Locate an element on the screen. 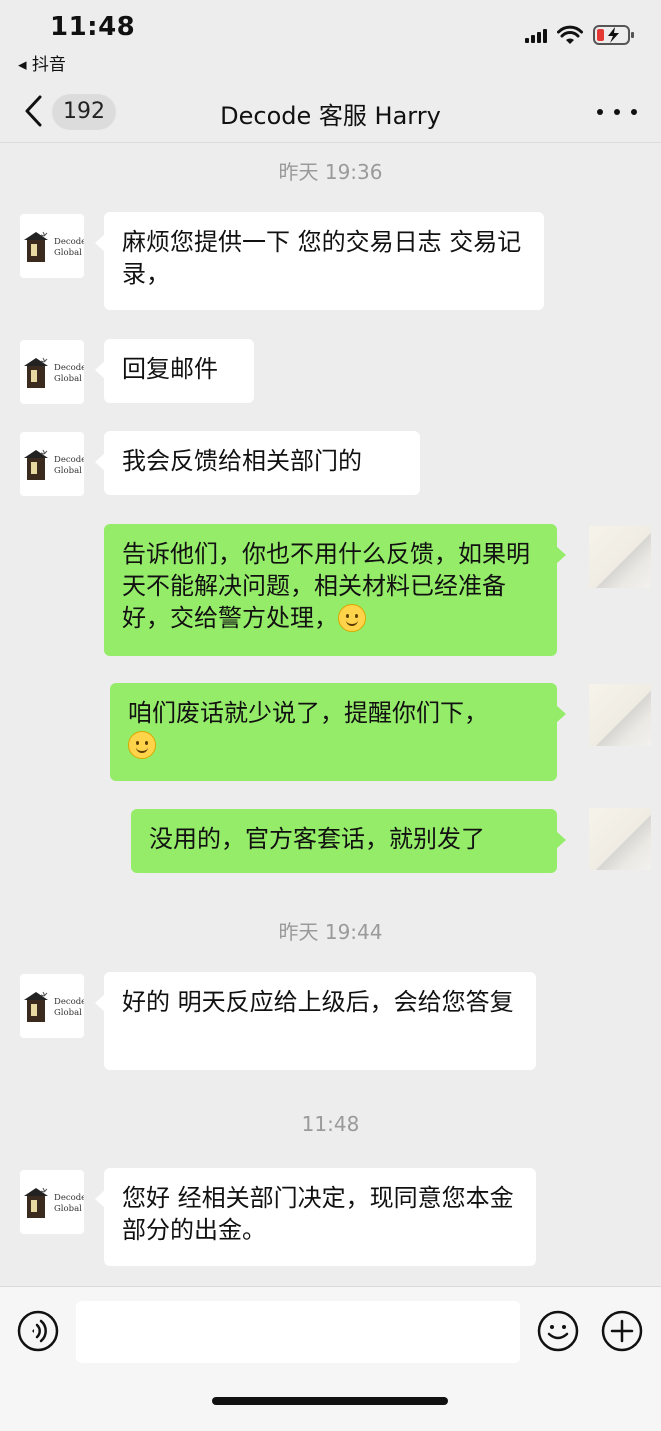  back-to-app-link: ◂ 抖音 is located at coordinates (42, 62).